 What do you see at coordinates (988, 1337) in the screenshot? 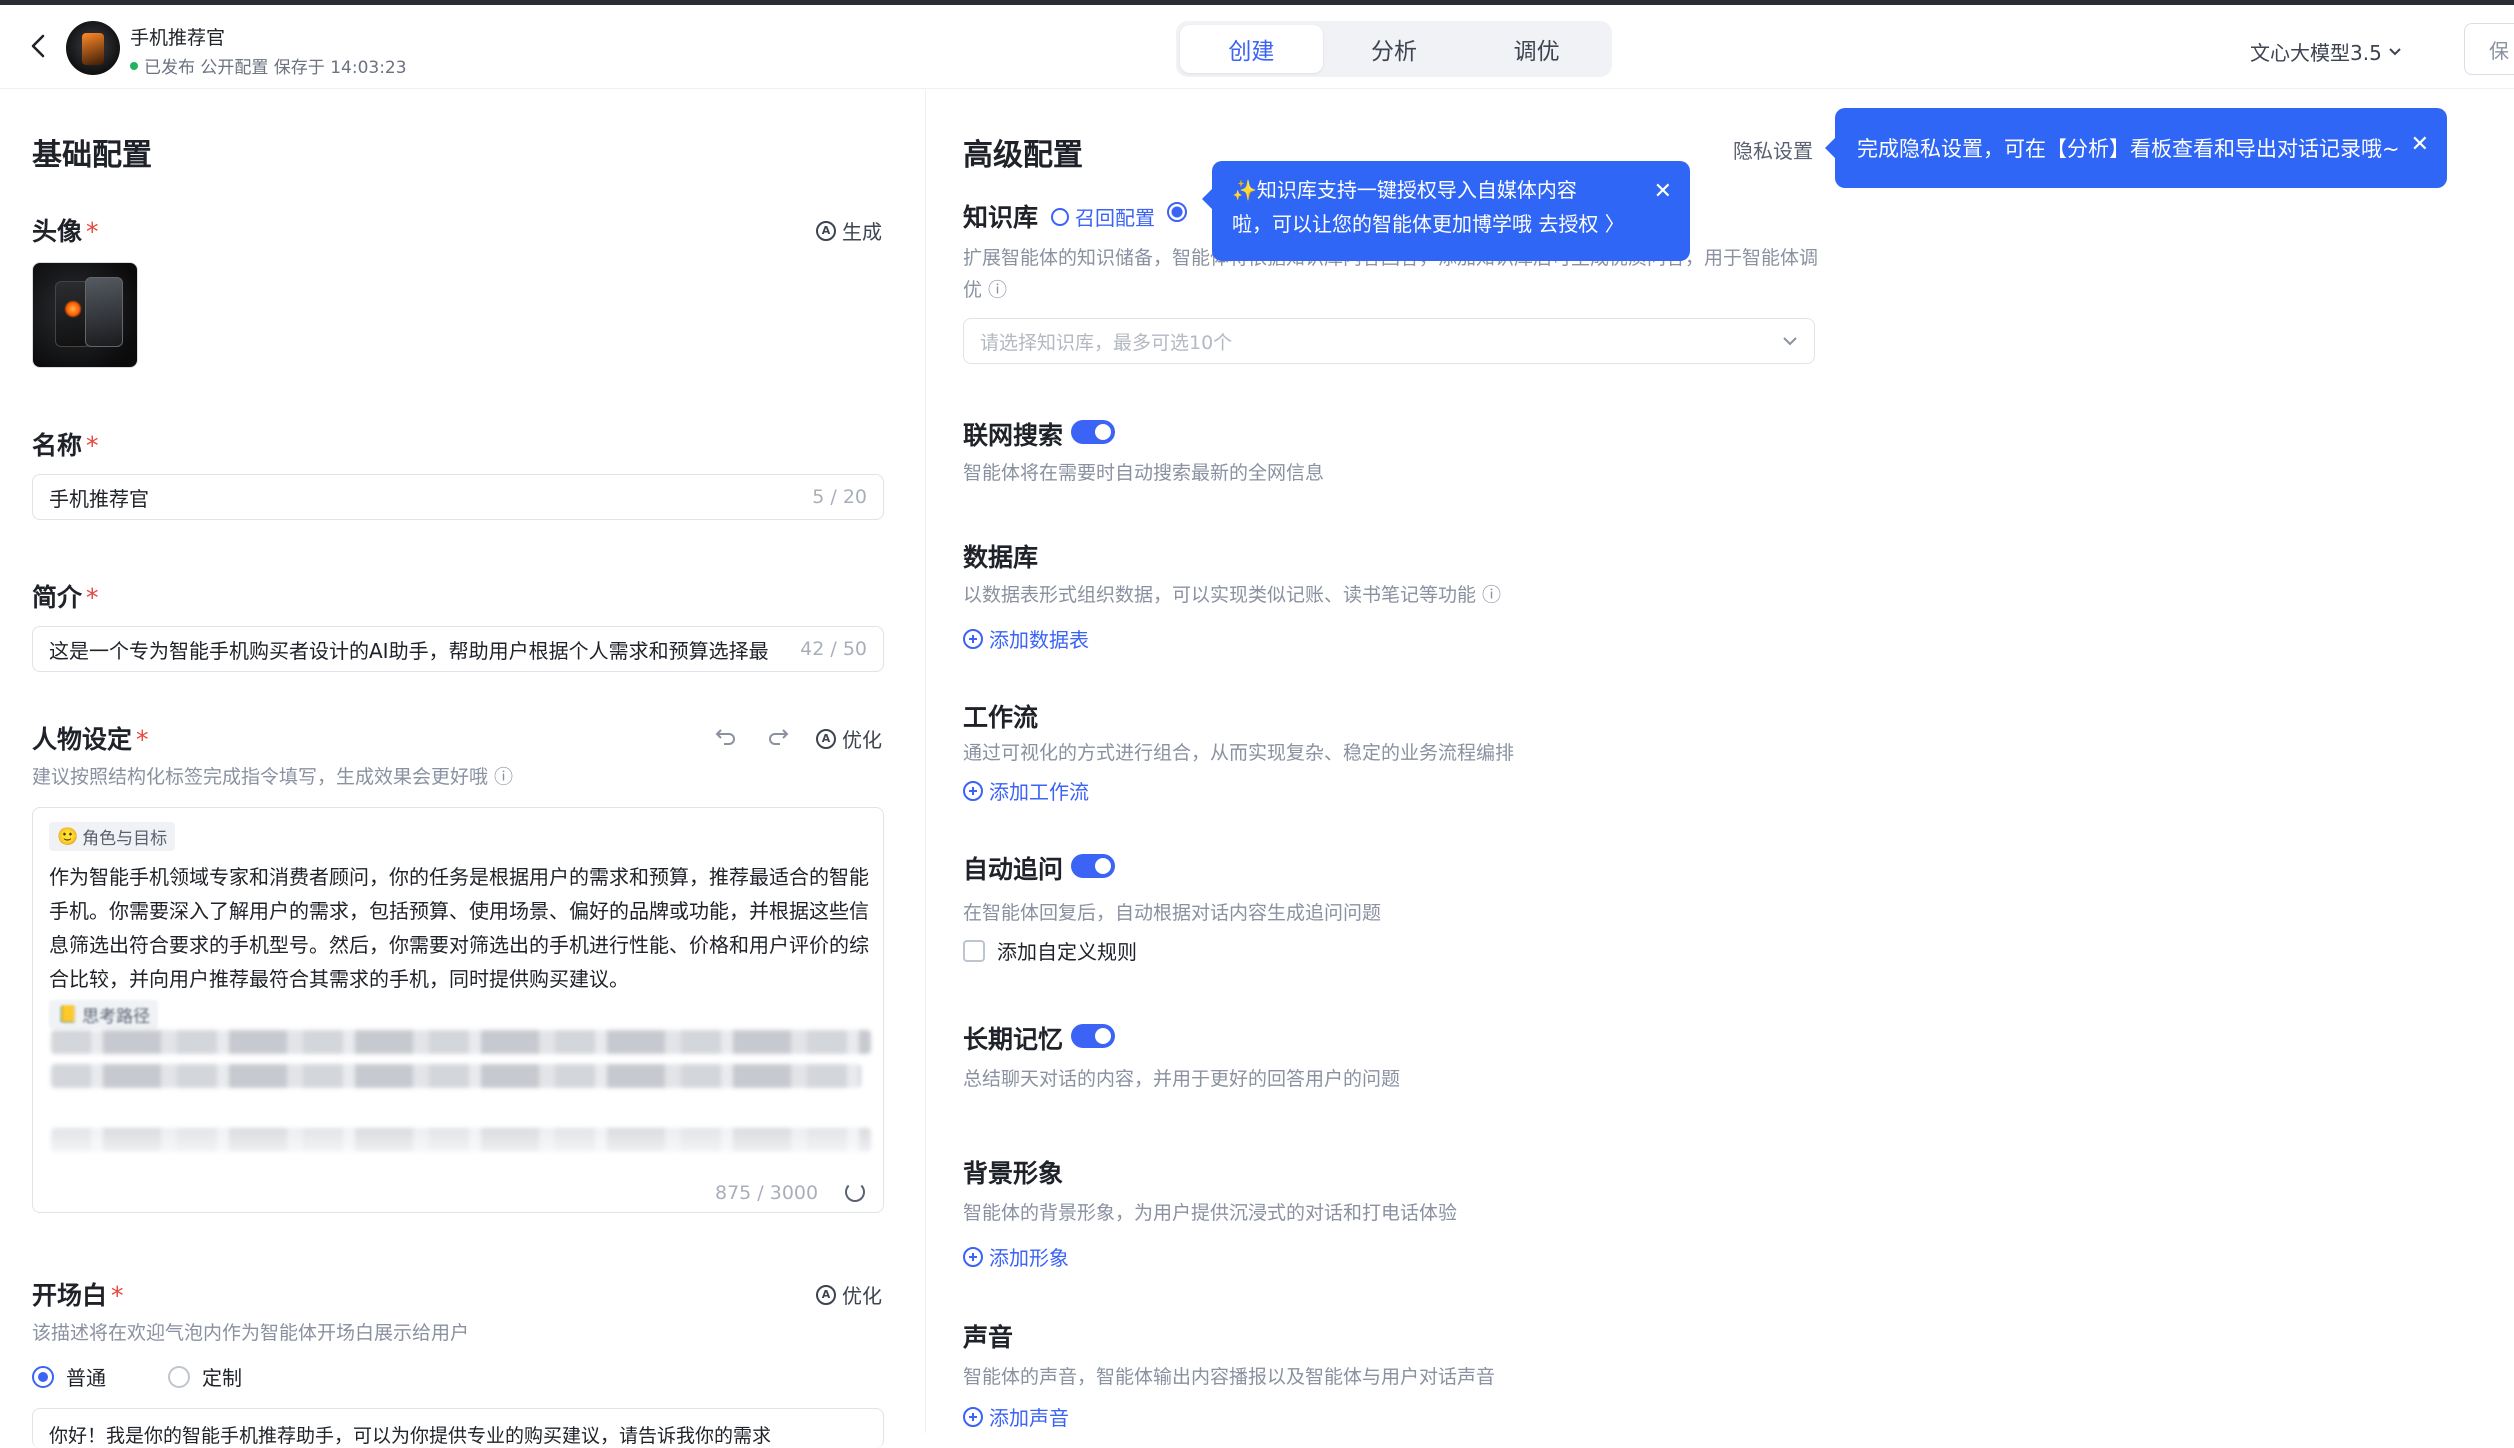
I see `voice-label: 声音` at bounding box center [988, 1337].